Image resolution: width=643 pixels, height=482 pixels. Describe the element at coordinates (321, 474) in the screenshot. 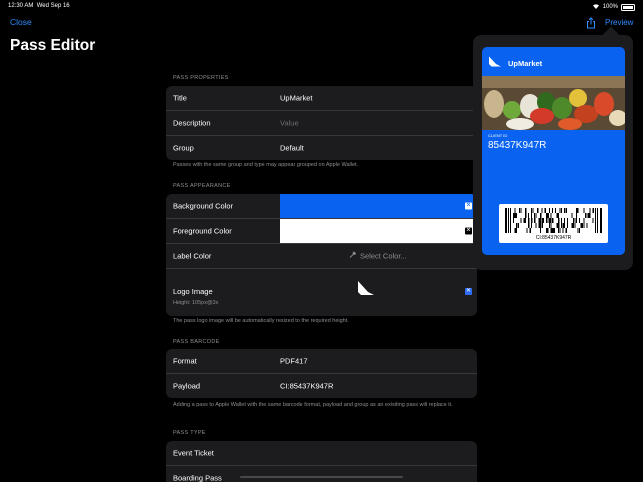

I see `type-row-boarding-pass: Boarding Pass` at that location.